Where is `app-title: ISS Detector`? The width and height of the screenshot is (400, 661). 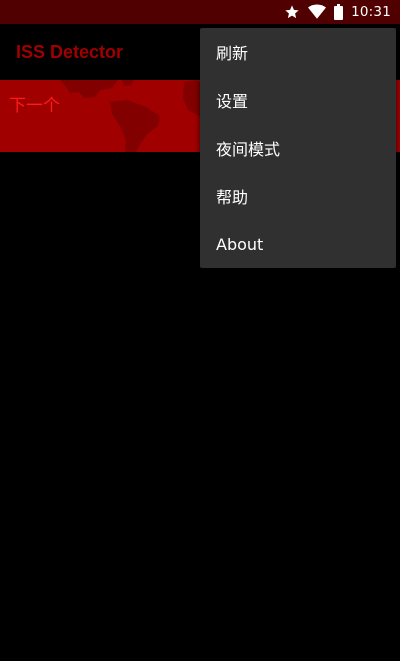
app-title: ISS Detector is located at coordinates (70, 51).